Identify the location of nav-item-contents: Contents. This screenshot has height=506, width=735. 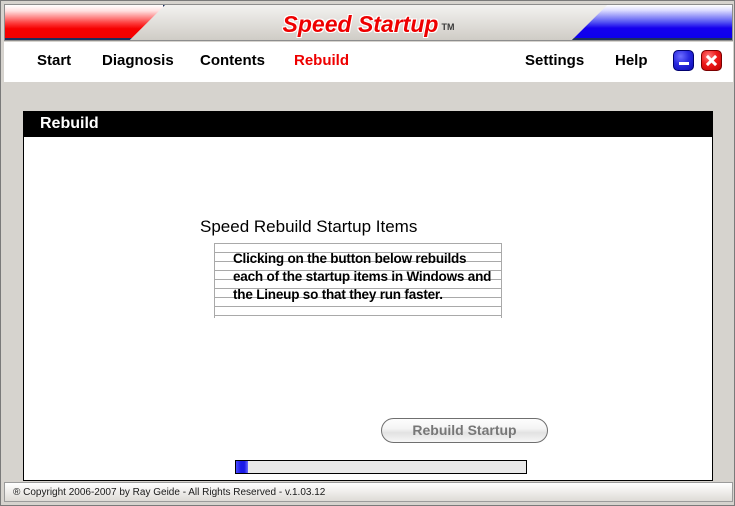
(232, 60).